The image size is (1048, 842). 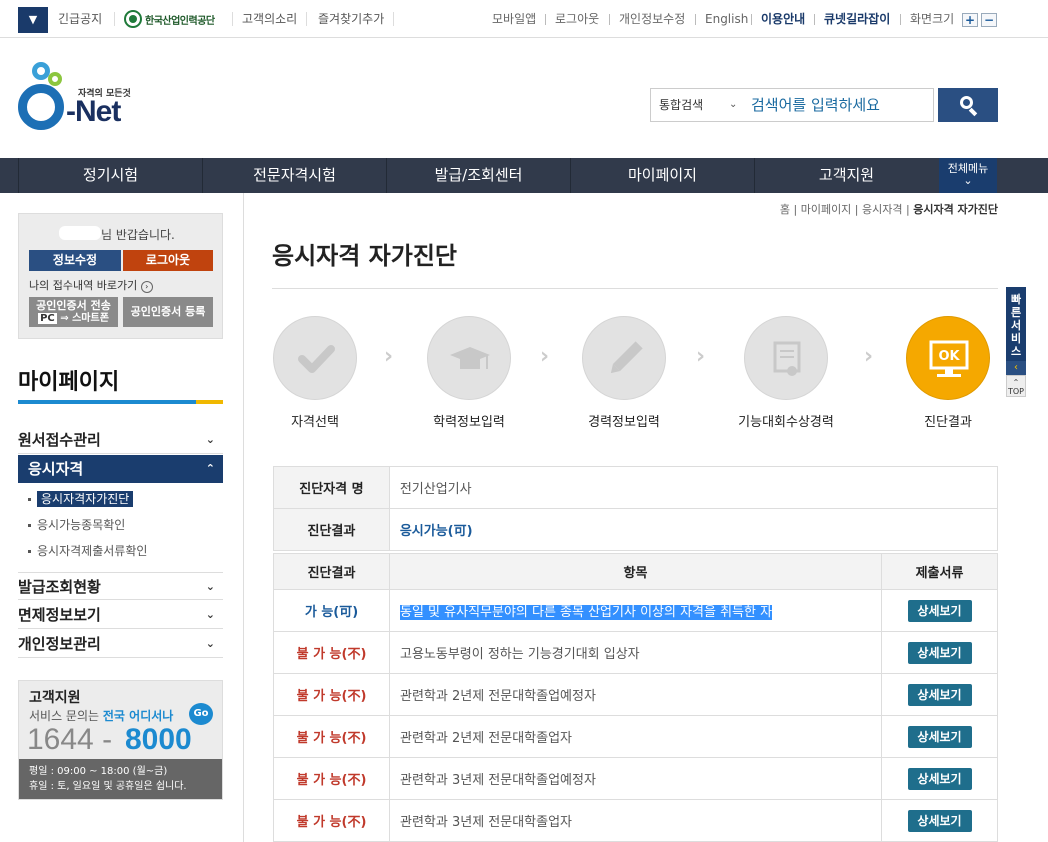 What do you see at coordinates (635, 778) in the screenshot?
I see `result-item: 관련학과 3년제 전문대학졸업예정자` at bounding box center [635, 778].